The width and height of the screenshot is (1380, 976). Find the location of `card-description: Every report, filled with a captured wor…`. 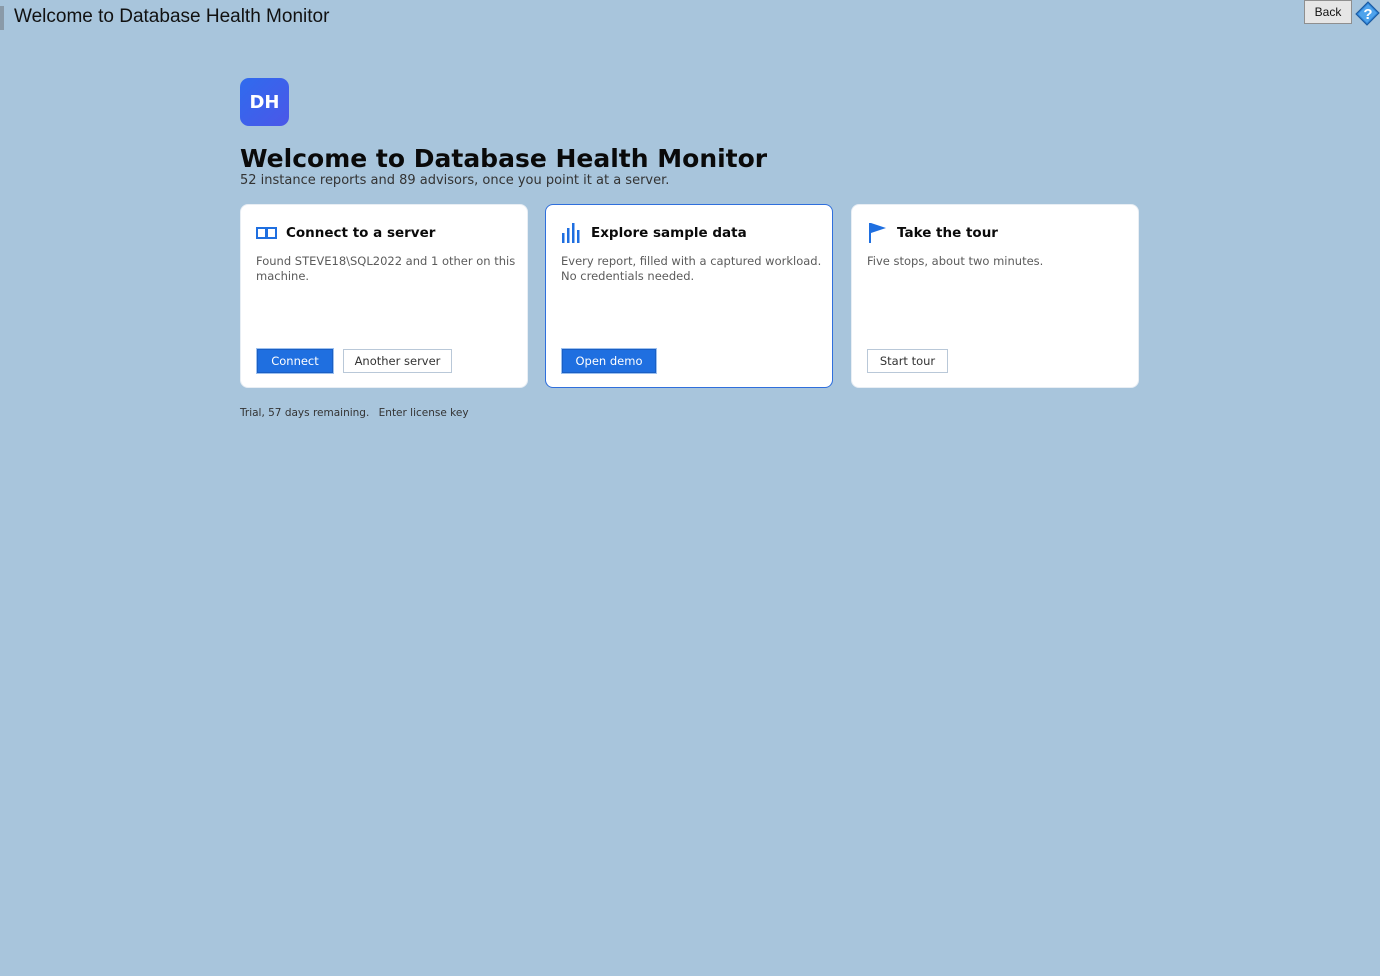

card-description: Every report, filled with a captured wor… is located at coordinates (691, 268).